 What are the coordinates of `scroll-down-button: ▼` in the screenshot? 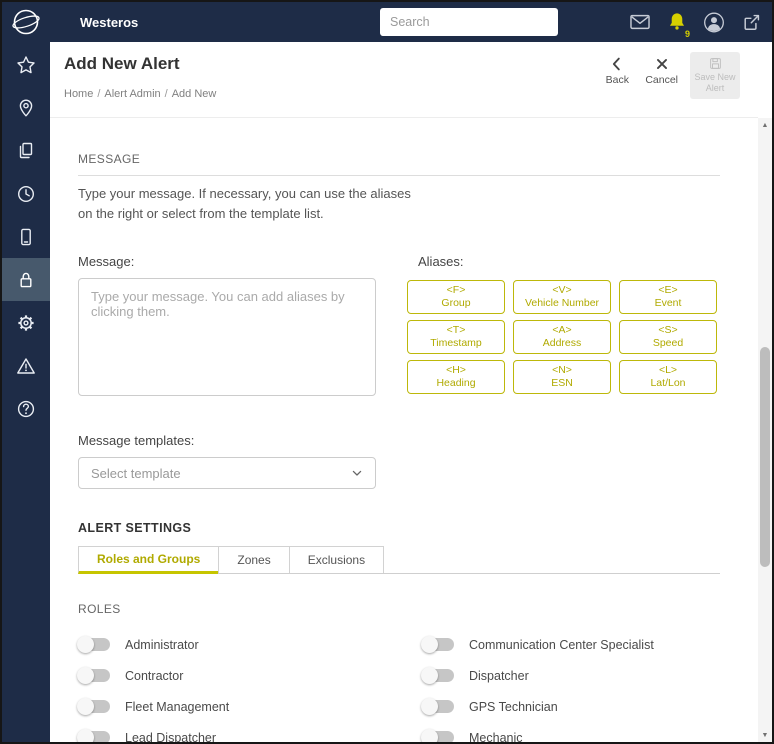 It's located at (765, 735).